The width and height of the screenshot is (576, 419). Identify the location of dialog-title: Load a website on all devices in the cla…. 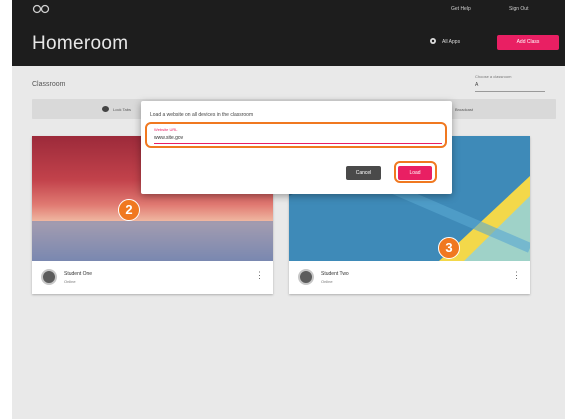
(202, 115).